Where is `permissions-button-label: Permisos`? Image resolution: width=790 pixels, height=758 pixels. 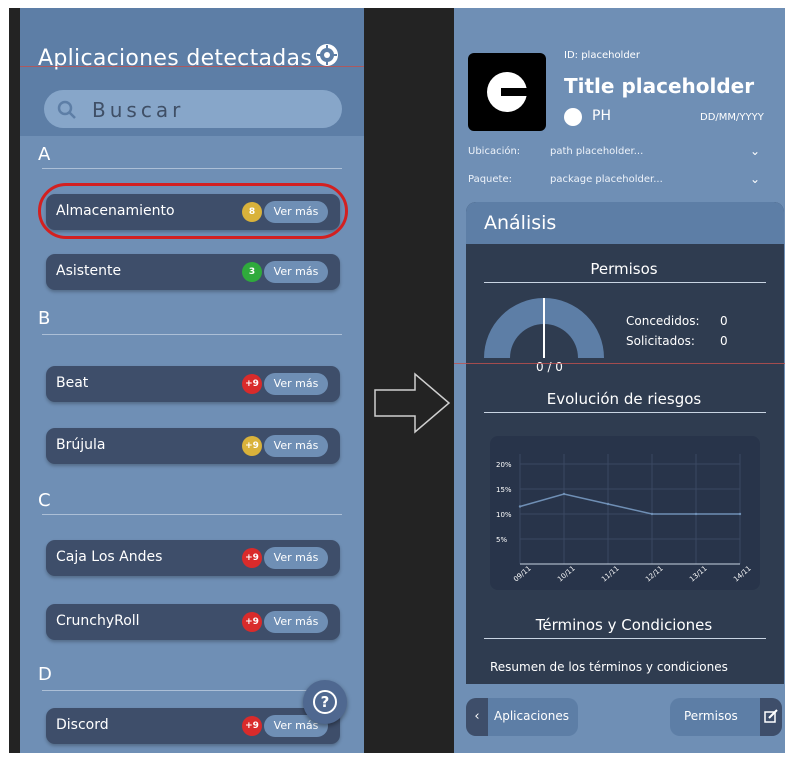 permissions-button-label: Permisos is located at coordinates (711, 716).